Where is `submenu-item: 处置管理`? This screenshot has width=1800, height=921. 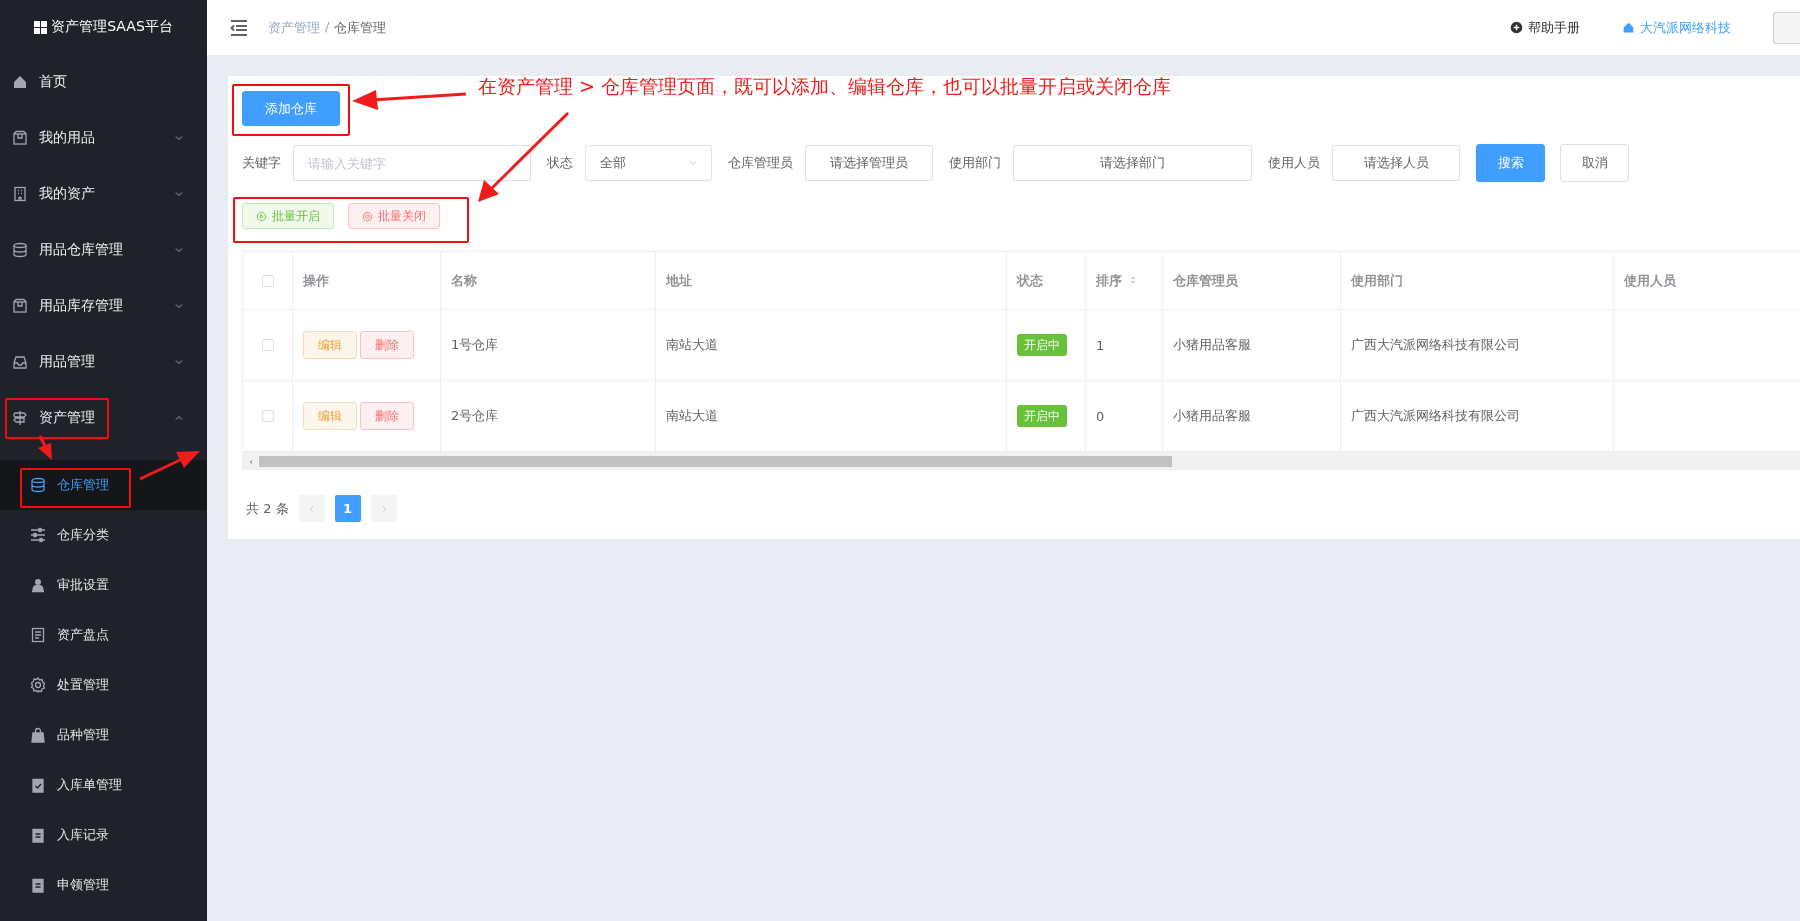 submenu-item: 处置管理 is located at coordinates (103, 685).